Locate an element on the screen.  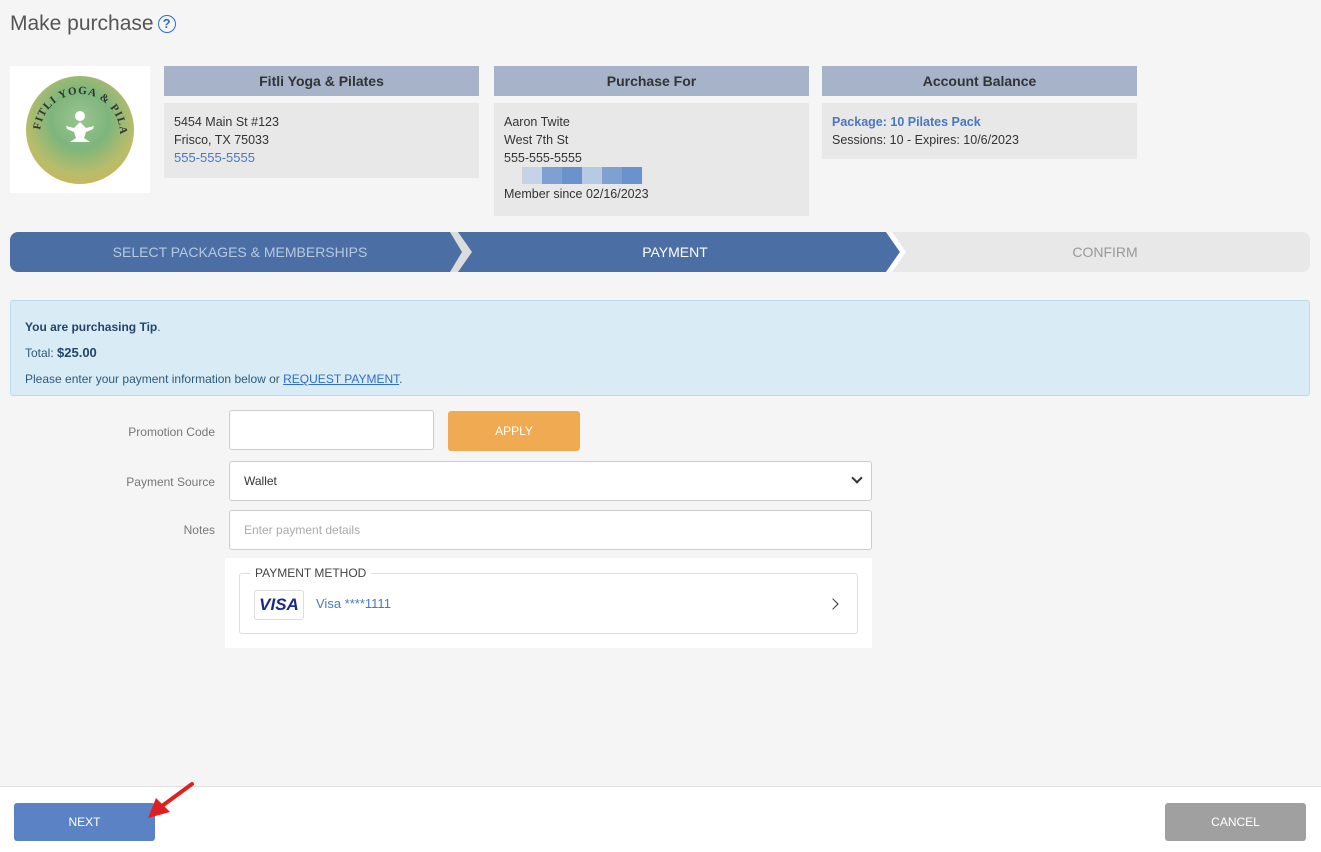
annotation-arrow-icon is located at coordinates (171, 800).